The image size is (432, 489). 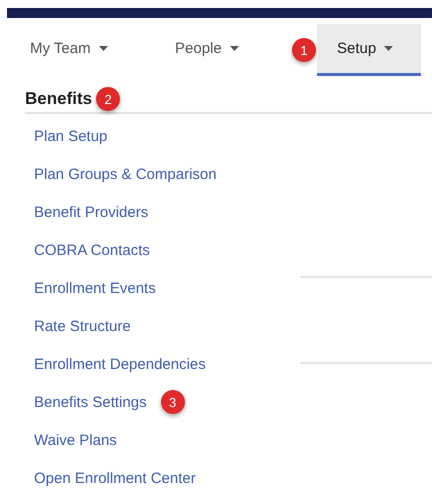 What do you see at coordinates (58, 99) in the screenshot?
I see `section-title: Benefits` at bounding box center [58, 99].